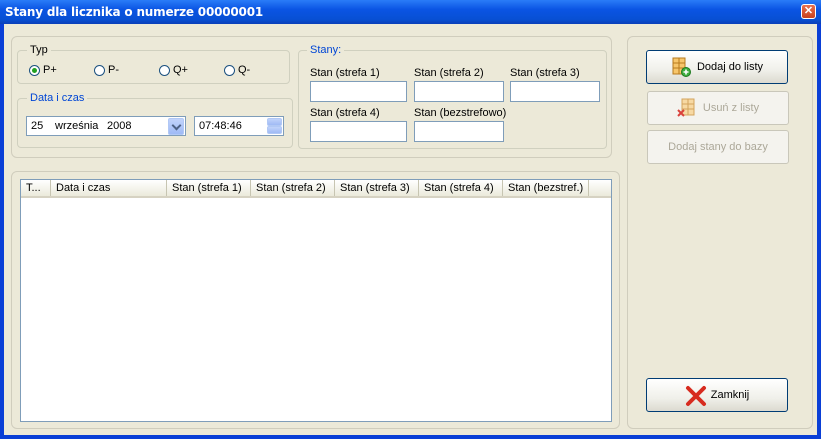 This screenshot has height=439, width=821. I want to click on time-value: 07:48:46, so click(220, 126).